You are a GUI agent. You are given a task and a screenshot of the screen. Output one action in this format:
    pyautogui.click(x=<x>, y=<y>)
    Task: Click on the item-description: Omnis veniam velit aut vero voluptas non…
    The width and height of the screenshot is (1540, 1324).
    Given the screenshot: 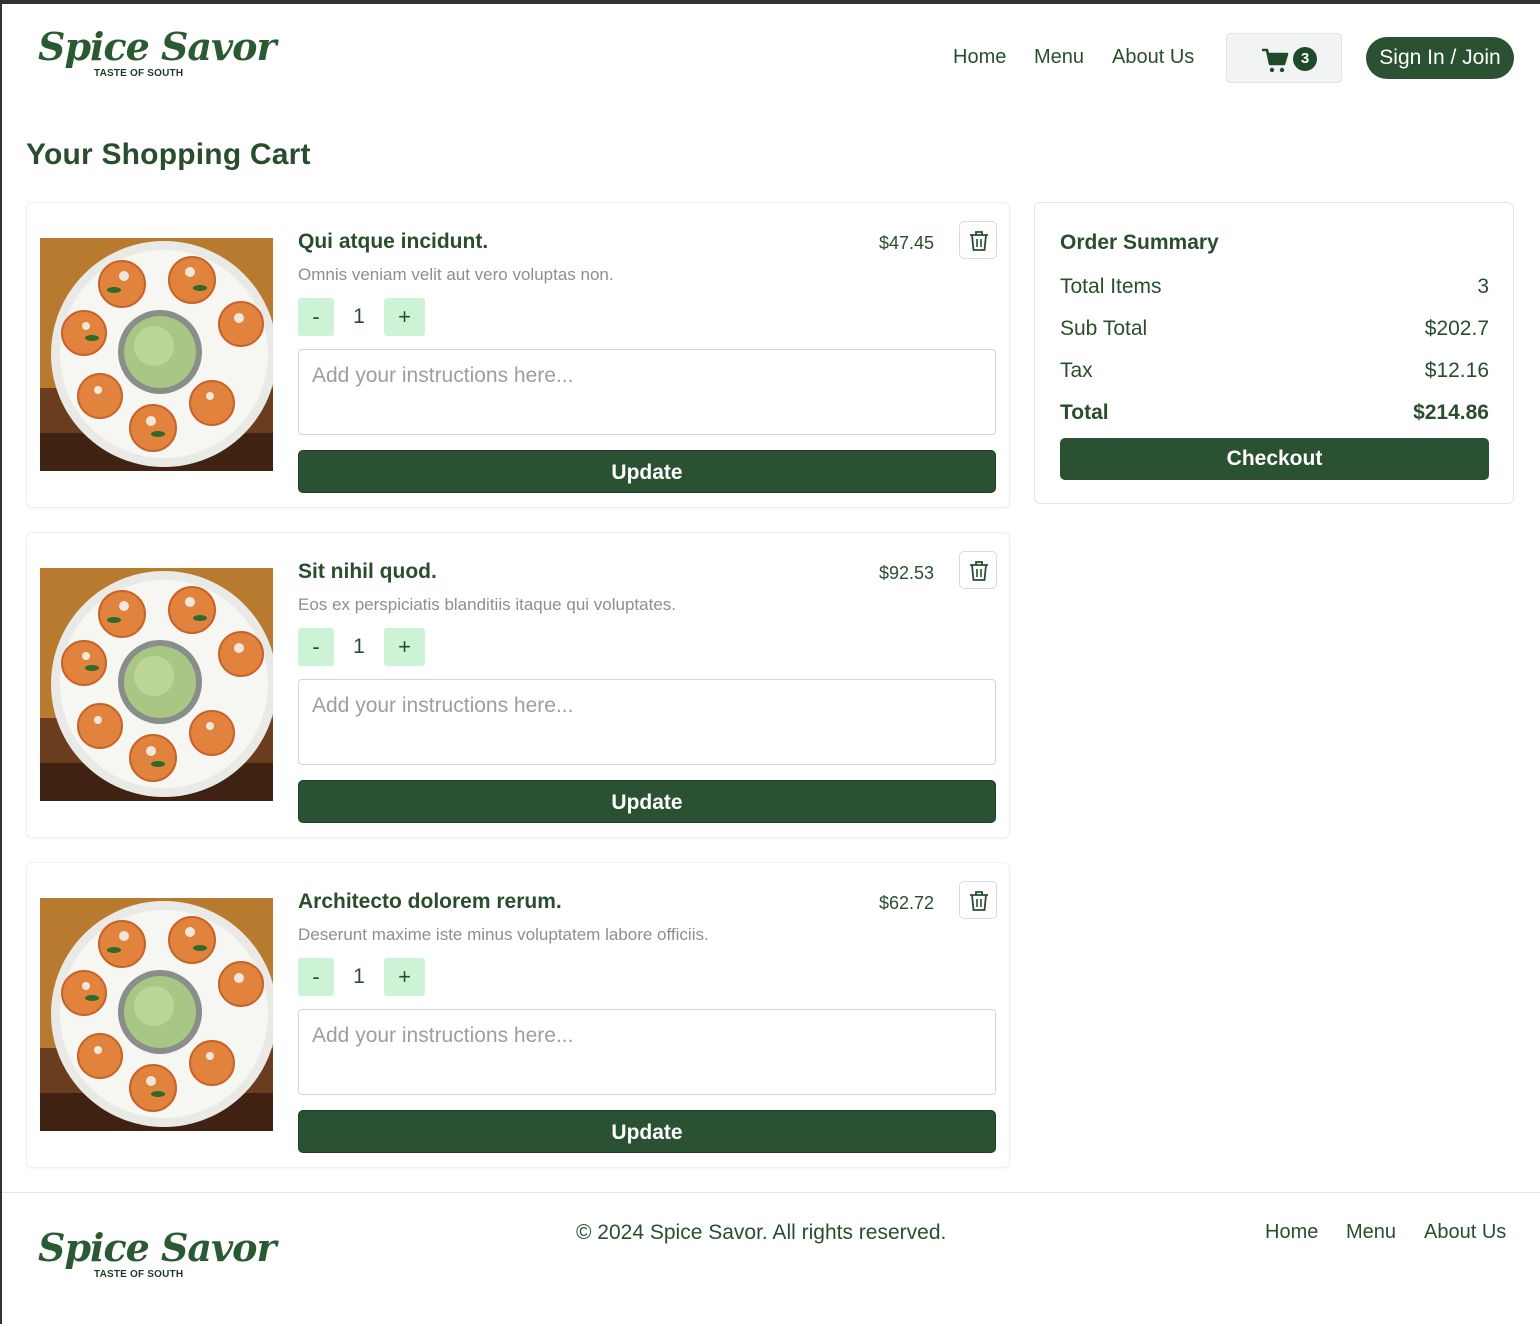 What is the action you would take?
    pyautogui.click(x=456, y=274)
    